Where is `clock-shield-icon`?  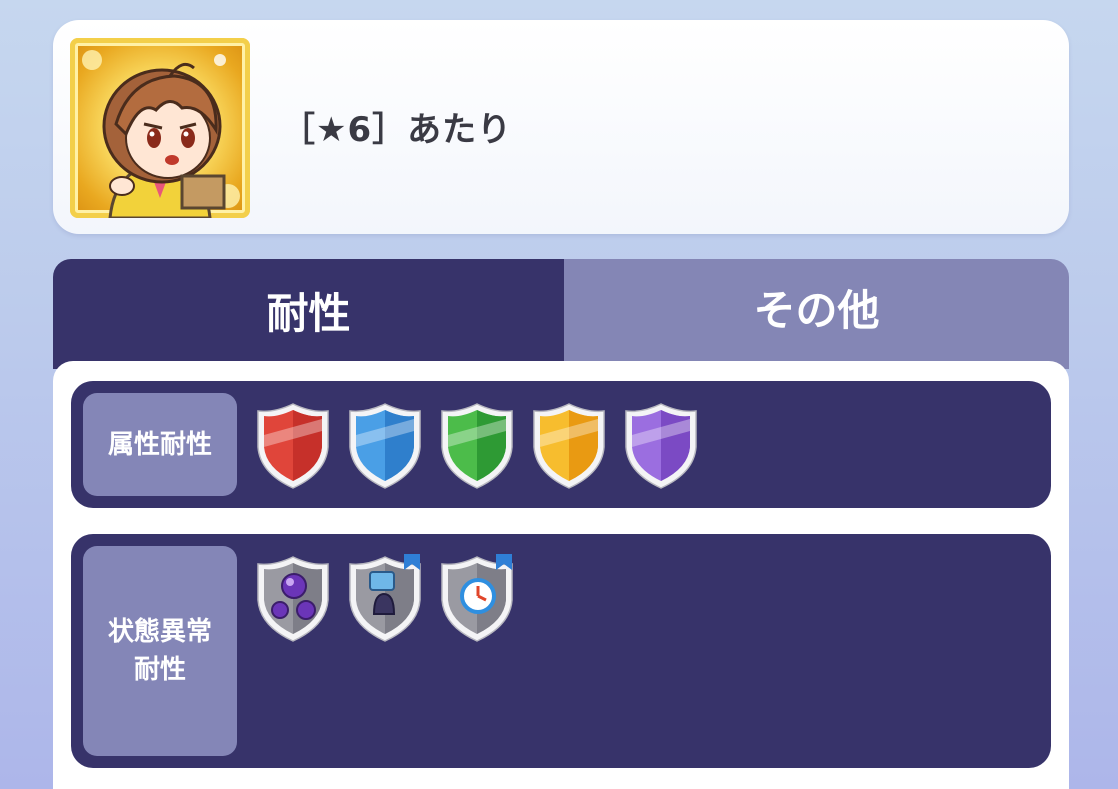 clock-shield-icon is located at coordinates (477, 599).